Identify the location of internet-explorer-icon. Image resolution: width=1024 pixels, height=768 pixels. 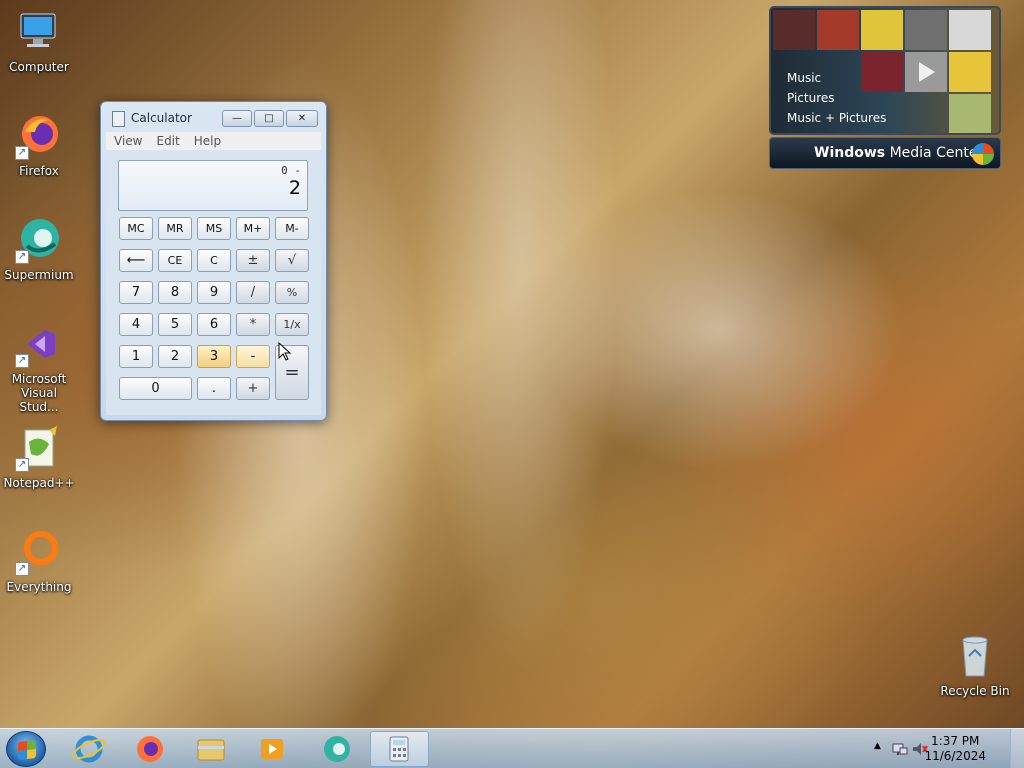
(89, 749).